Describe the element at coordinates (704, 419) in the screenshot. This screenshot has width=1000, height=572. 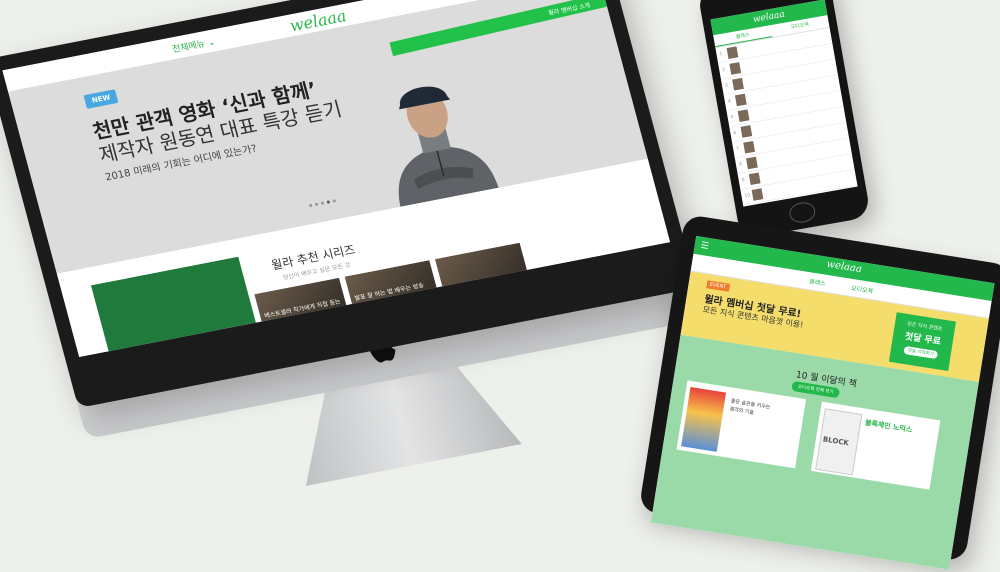
I see `book-cover` at that location.